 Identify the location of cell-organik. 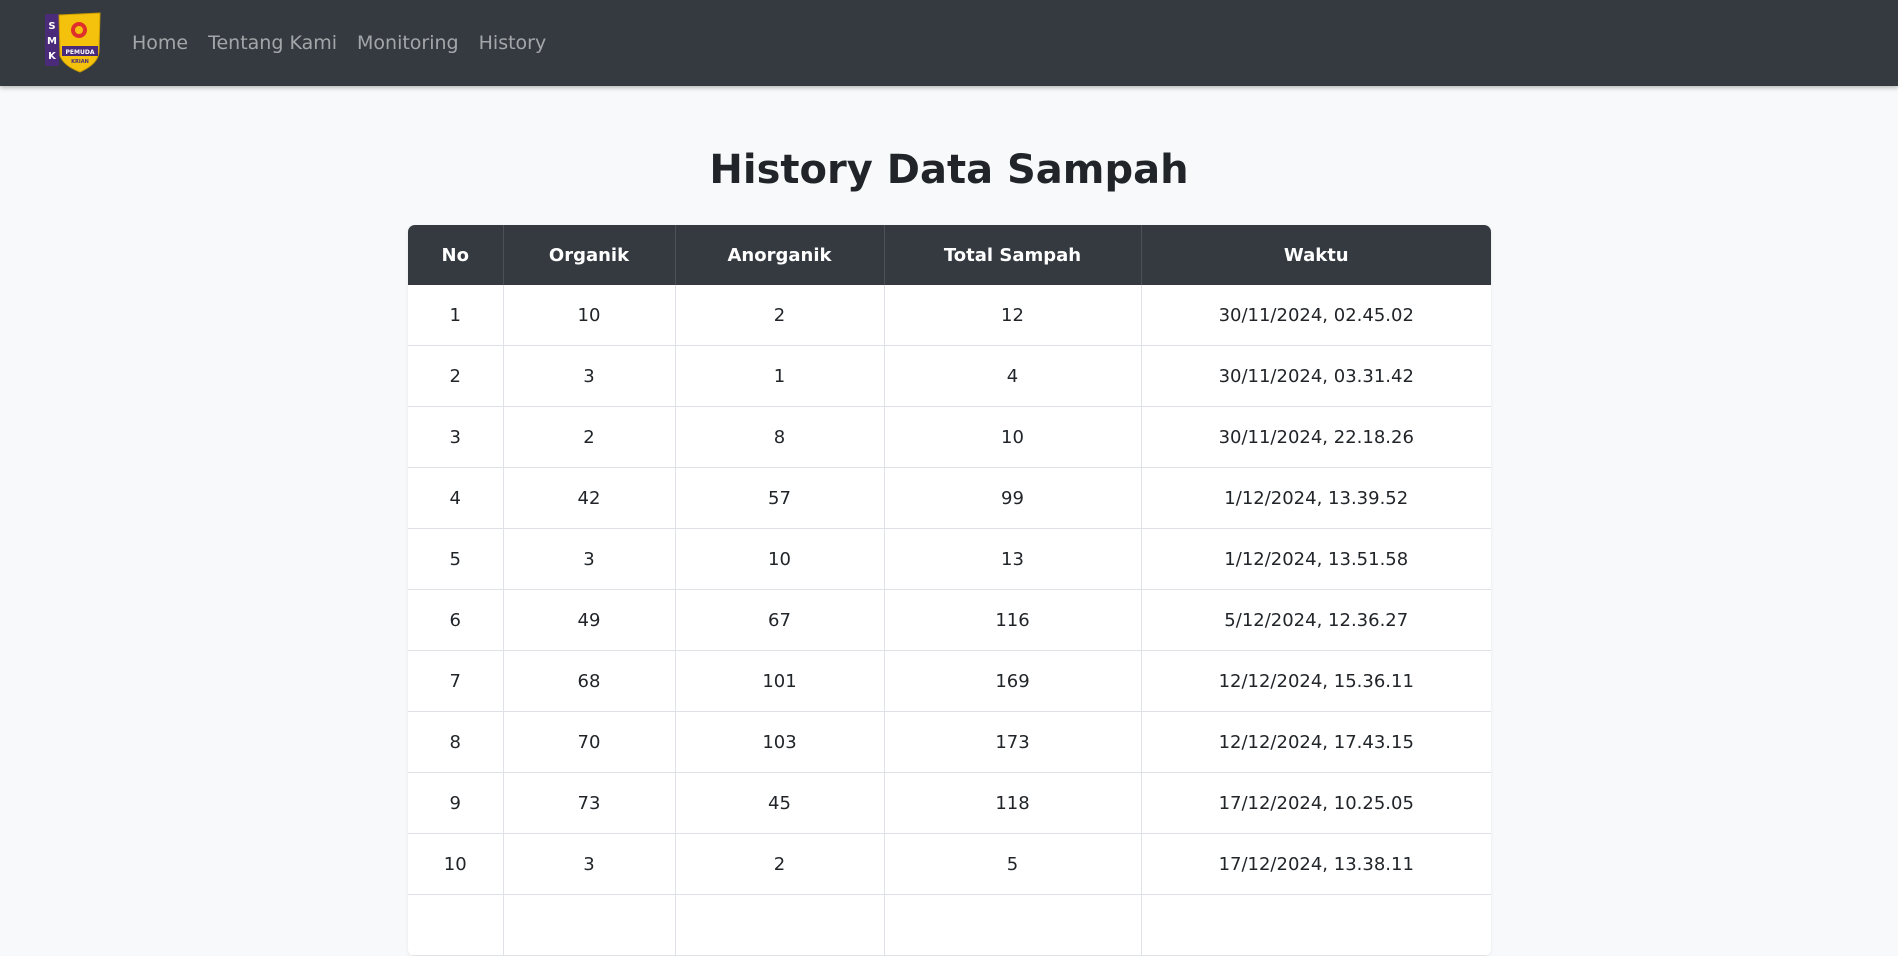
(589, 925).